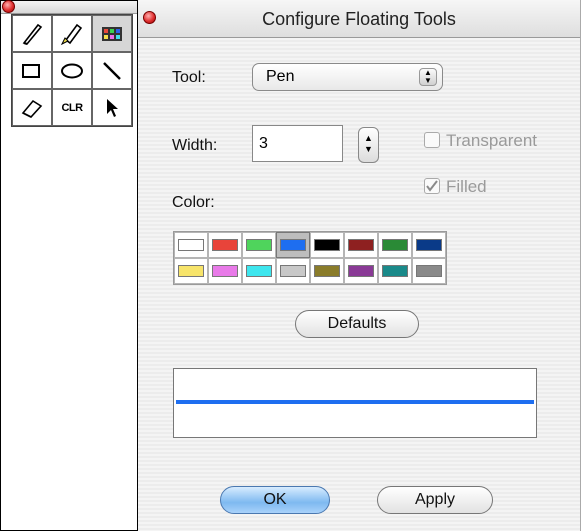 This screenshot has width=581, height=531. What do you see at coordinates (263, 143) in the screenshot?
I see `width-value: 3` at bounding box center [263, 143].